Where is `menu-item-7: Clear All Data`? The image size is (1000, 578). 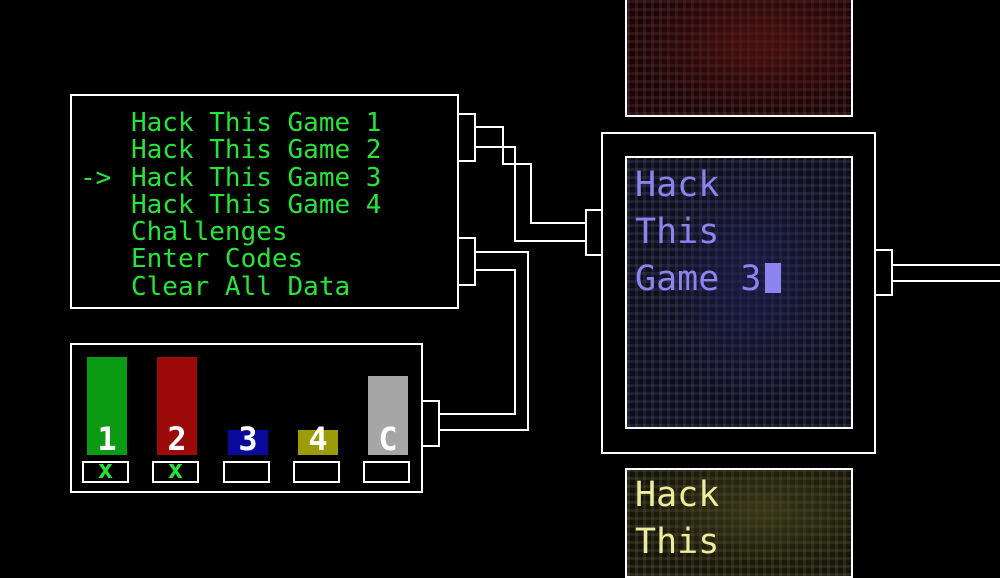
menu-item-7: Clear All Data is located at coordinates (230, 286).